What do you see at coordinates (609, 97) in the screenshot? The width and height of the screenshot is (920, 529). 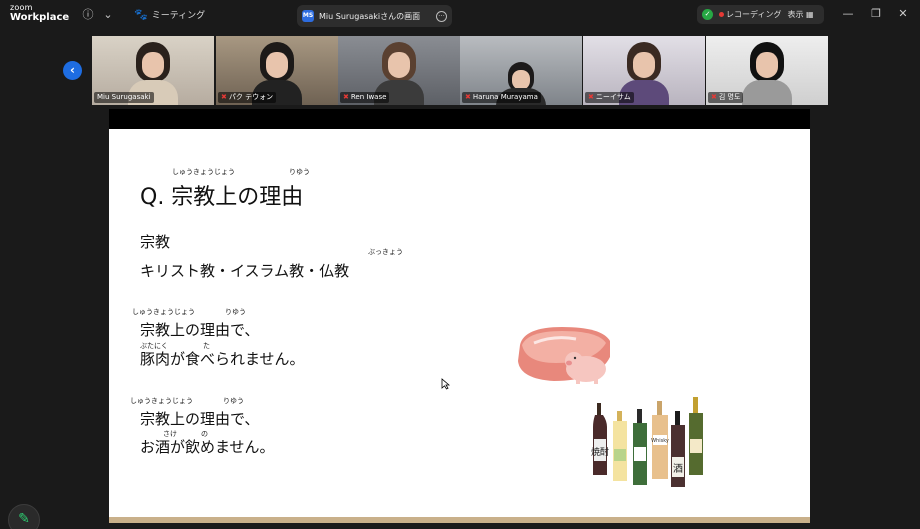 I see `participant-name-label: ✖ ニーイサム` at bounding box center [609, 97].